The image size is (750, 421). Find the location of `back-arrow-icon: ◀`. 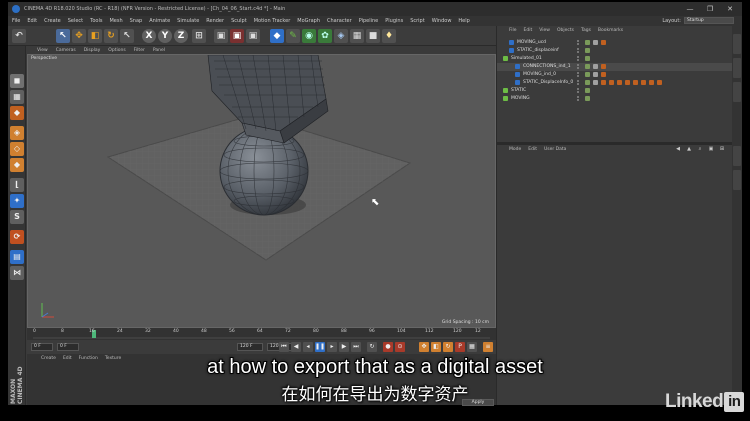

back-arrow-icon: ◀ is located at coordinates (678, 149).